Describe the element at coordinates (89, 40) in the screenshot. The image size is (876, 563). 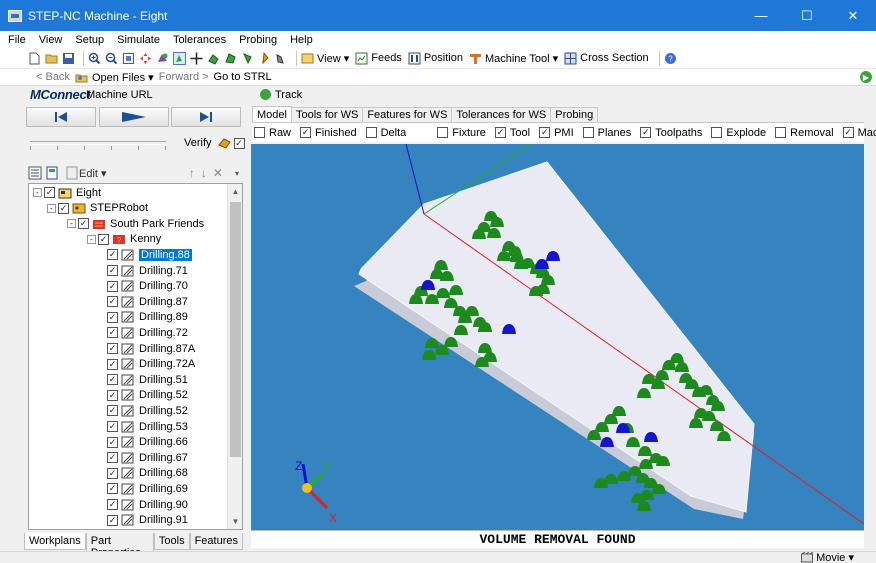
I see `menu-setup: Setup` at that location.